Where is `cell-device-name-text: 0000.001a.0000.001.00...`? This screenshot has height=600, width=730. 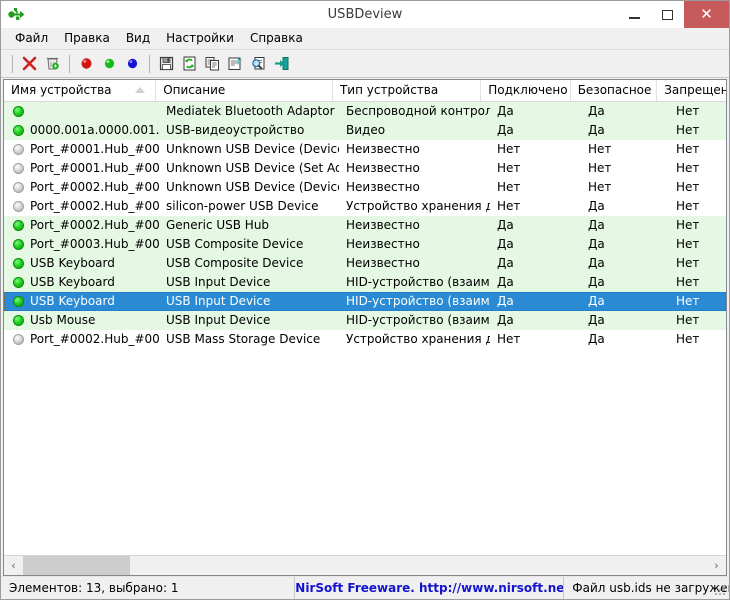
cell-device-name-text: 0000.001a.0000.001.00... is located at coordinates (94, 130).